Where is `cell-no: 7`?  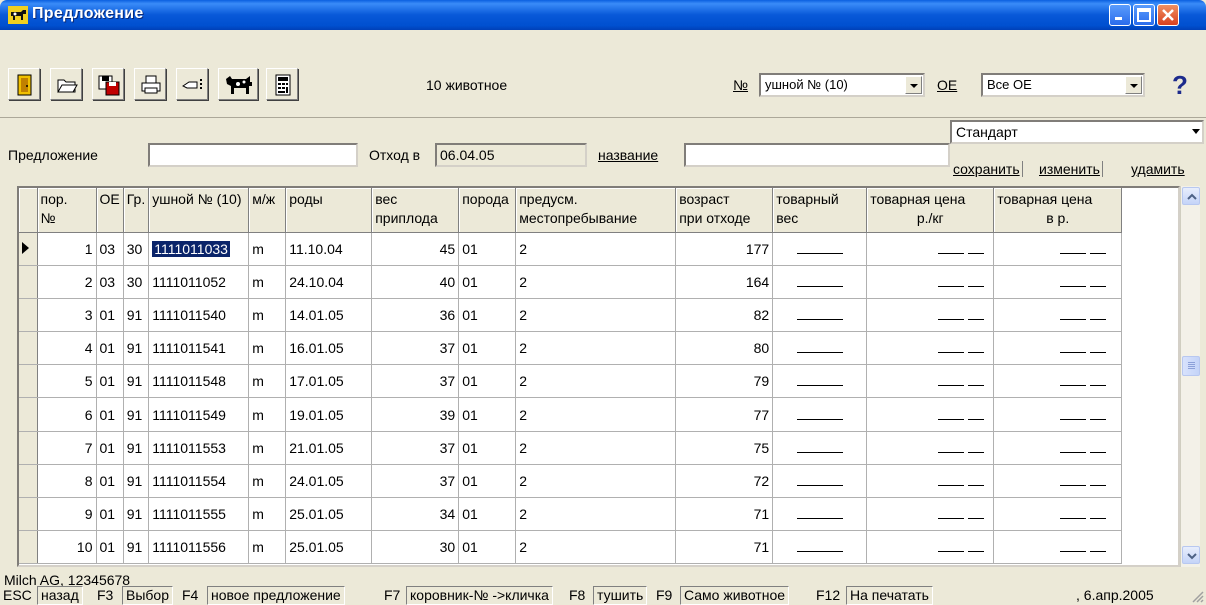 cell-no: 7 is located at coordinates (67, 448).